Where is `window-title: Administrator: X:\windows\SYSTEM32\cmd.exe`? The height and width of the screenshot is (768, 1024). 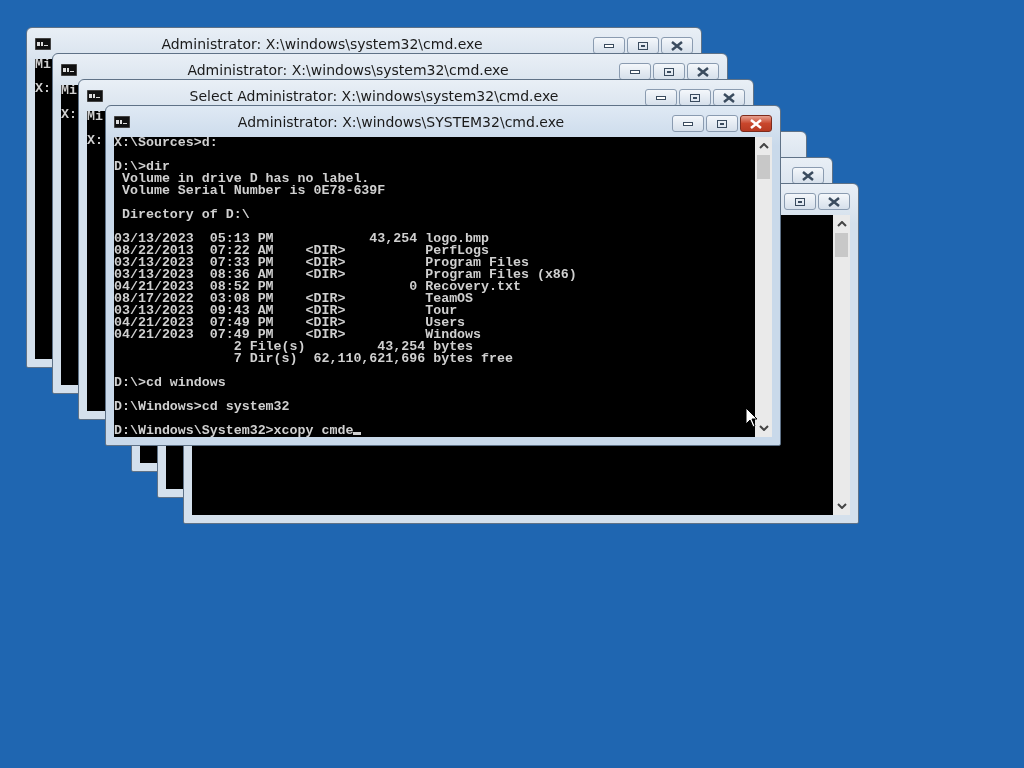
window-title: Administrator: X:\windows\SYSTEM32\cmd.exe is located at coordinates (401, 121).